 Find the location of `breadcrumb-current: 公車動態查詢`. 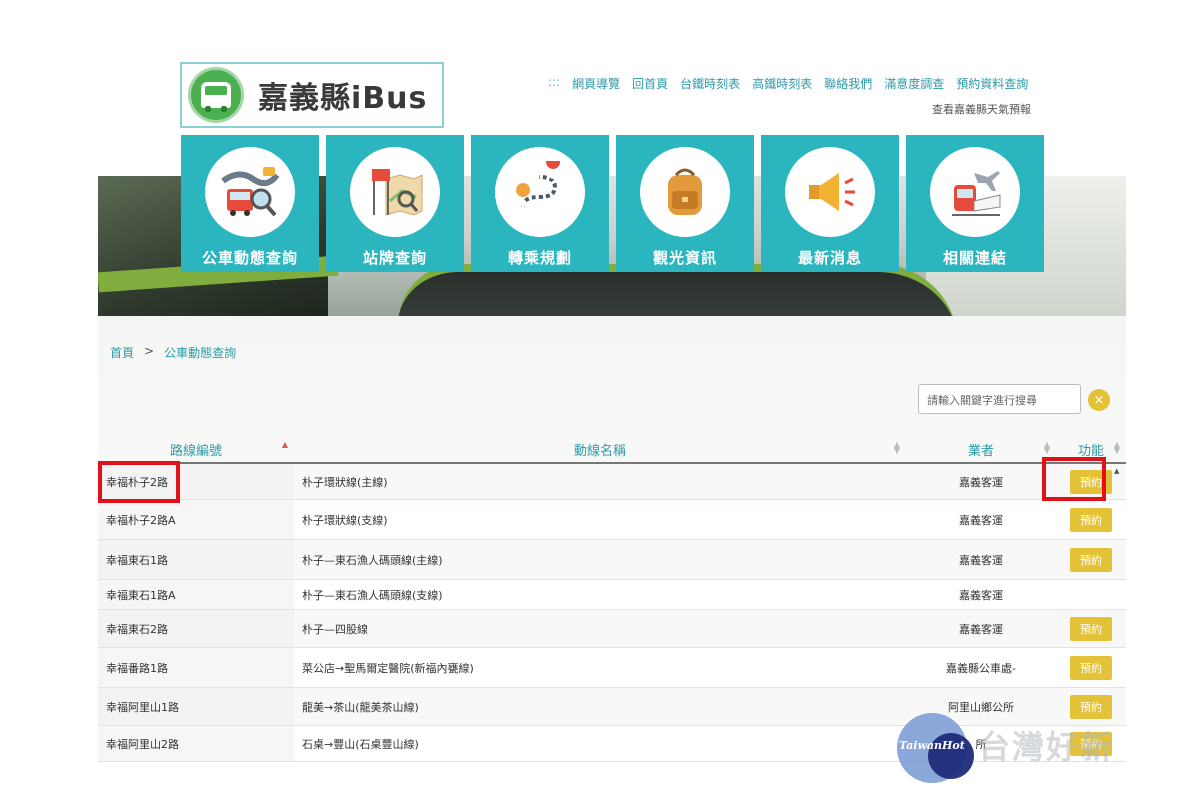

breadcrumb-current: 公車動態查詢 is located at coordinates (200, 352).